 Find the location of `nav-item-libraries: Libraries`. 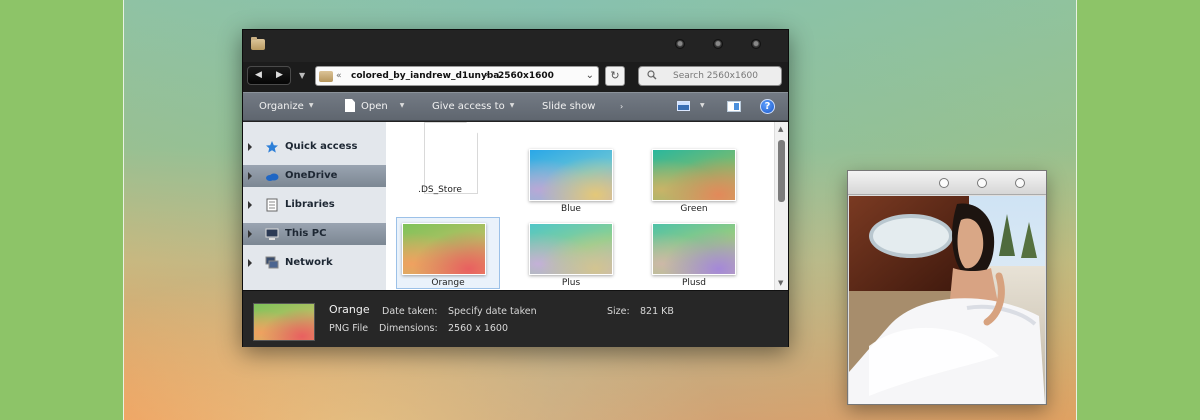

nav-item-libraries: Libraries is located at coordinates (314, 205).